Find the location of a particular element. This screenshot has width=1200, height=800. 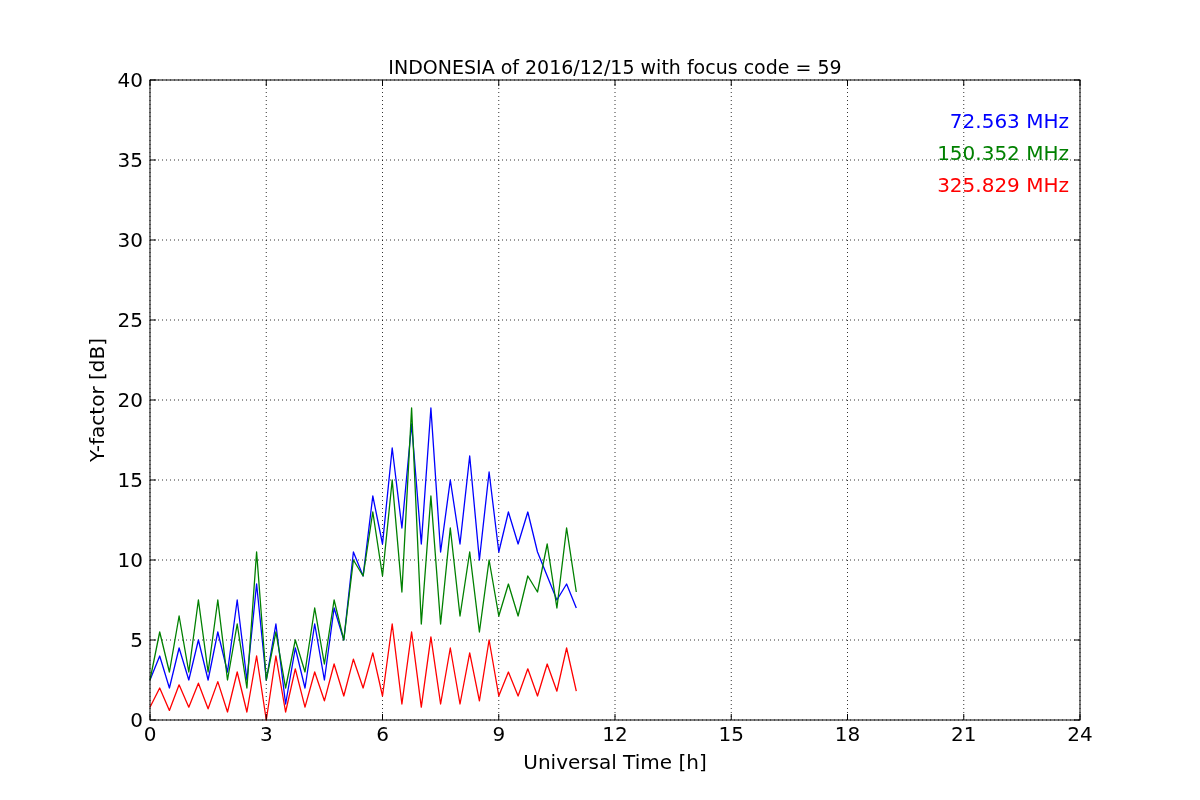

x-tick-label: 9 is located at coordinates (499, 734).